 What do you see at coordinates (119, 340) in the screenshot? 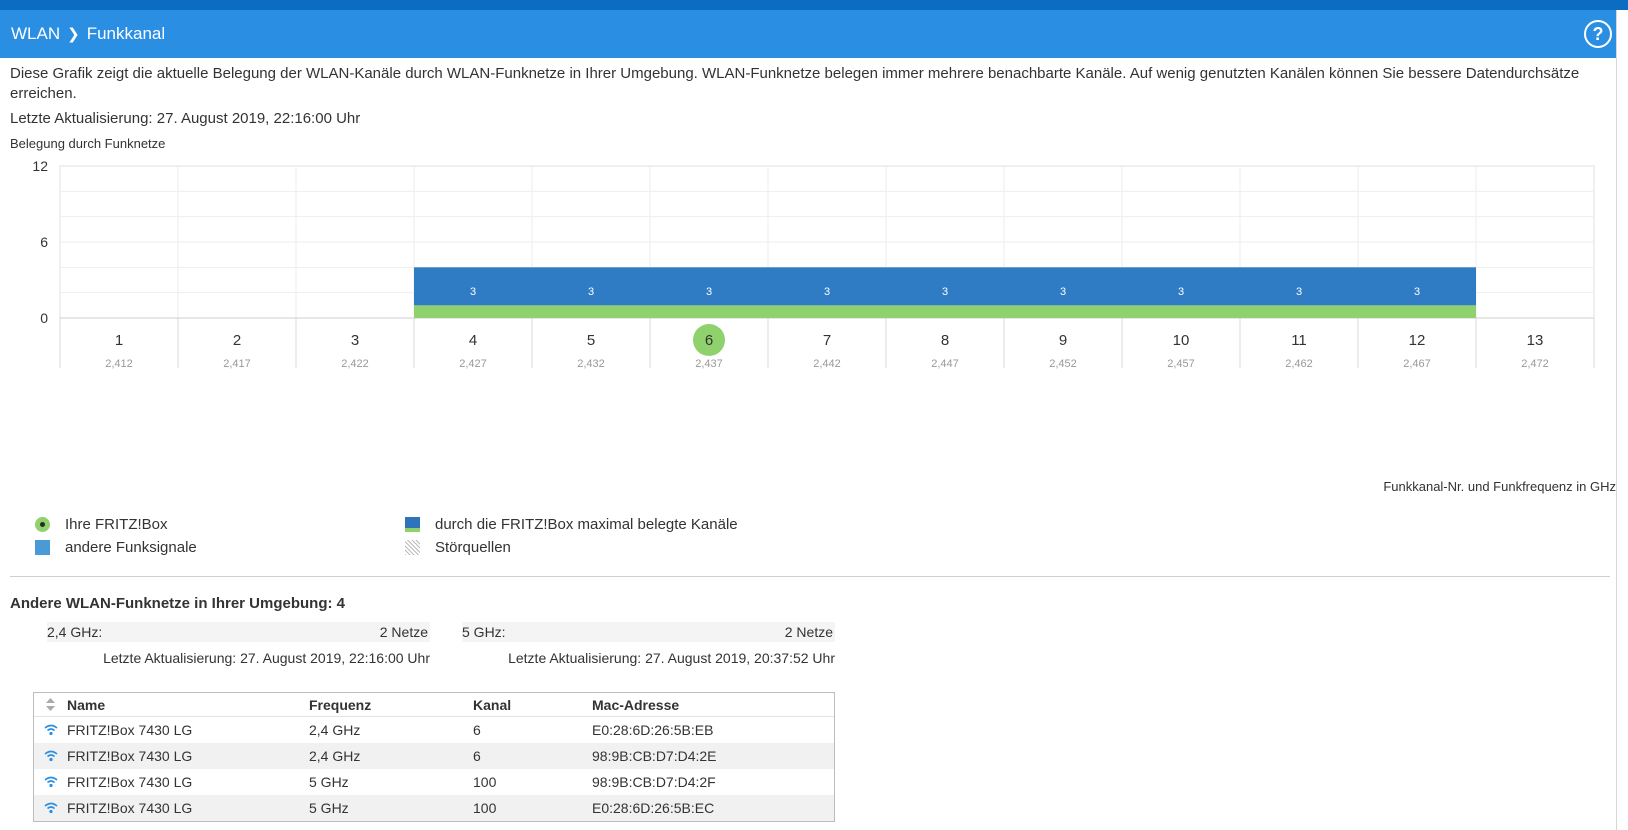
I see `x-tick-label: 1` at bounding box center [119, 340].